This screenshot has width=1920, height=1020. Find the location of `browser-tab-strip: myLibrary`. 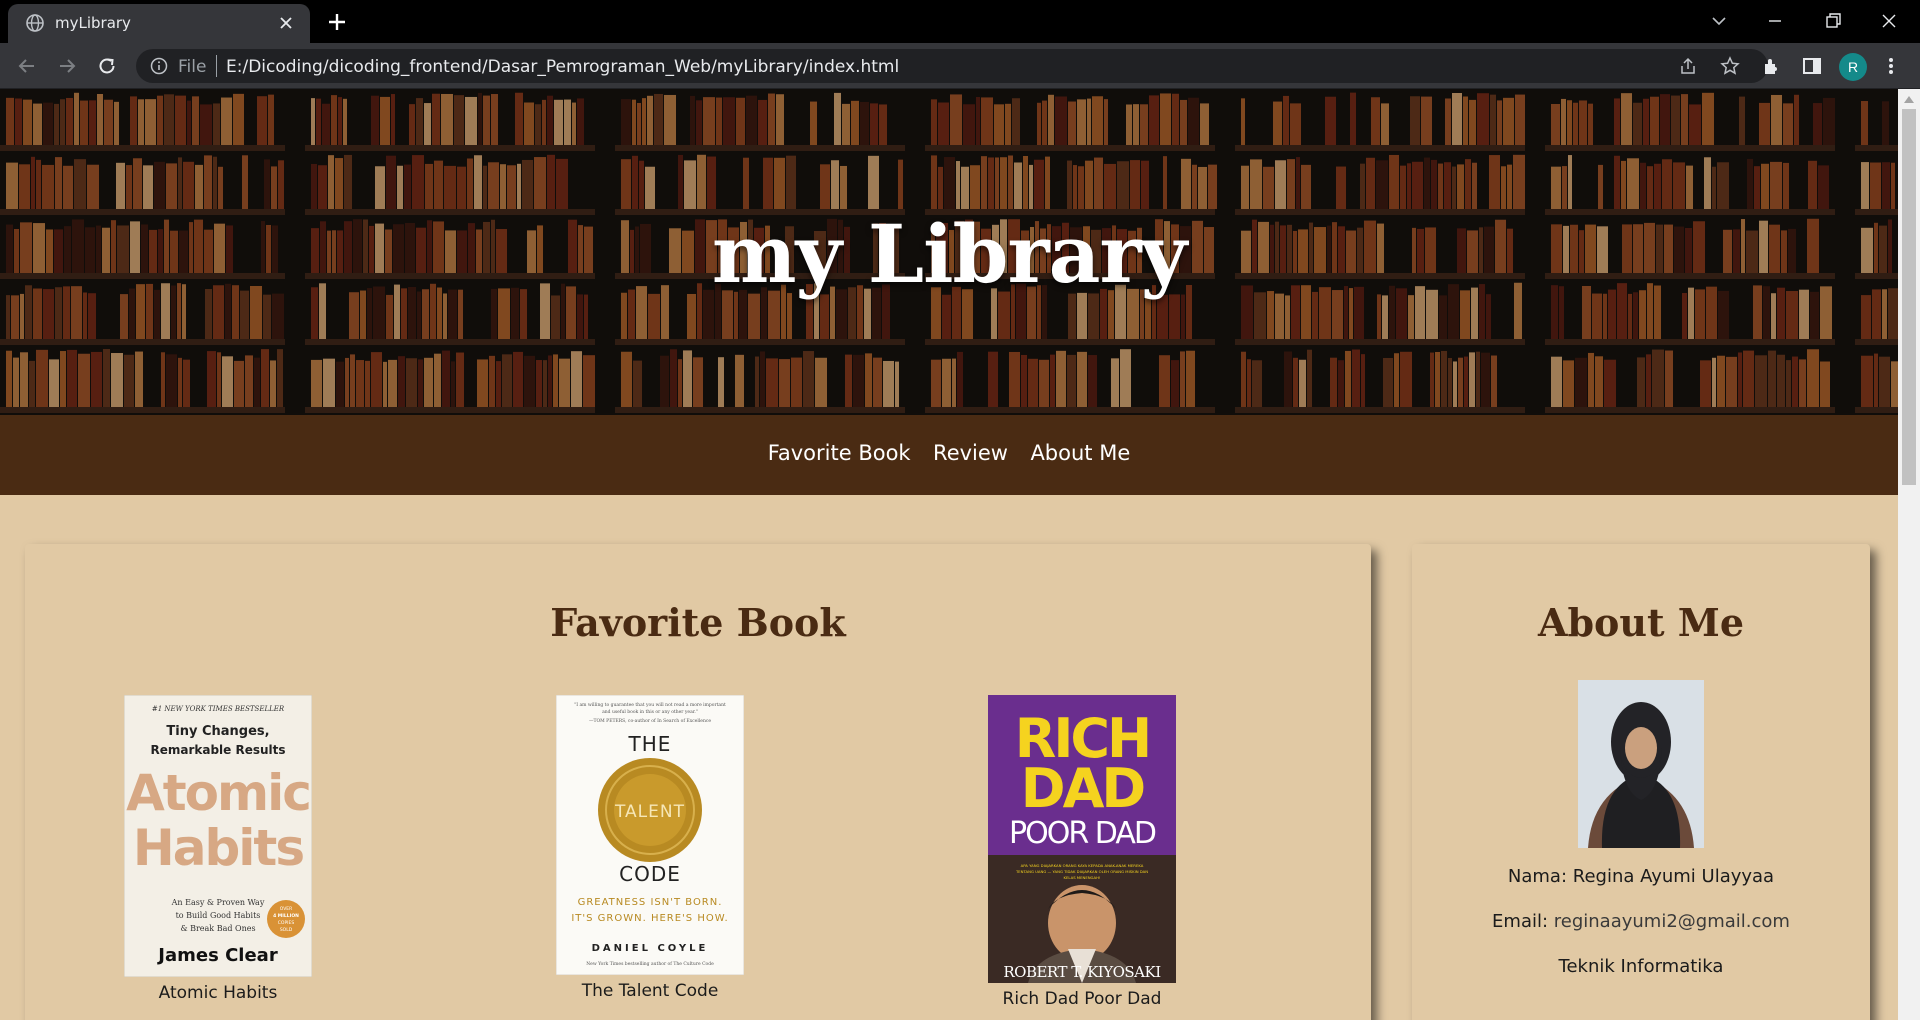

browser-tab-strip: myLibrary is located at coordinates (960, 21).